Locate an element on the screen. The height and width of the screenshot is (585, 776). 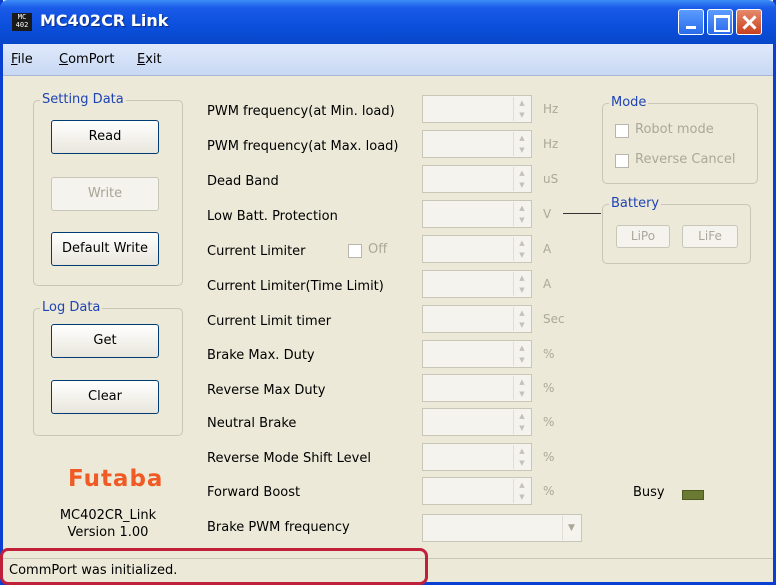
clear-button: Clear is located at coordinates (105, 397).